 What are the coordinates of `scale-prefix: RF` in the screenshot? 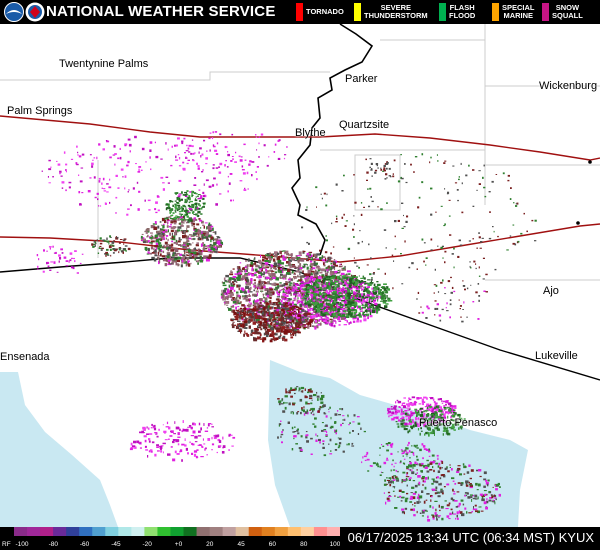 It's located at (6, 544).